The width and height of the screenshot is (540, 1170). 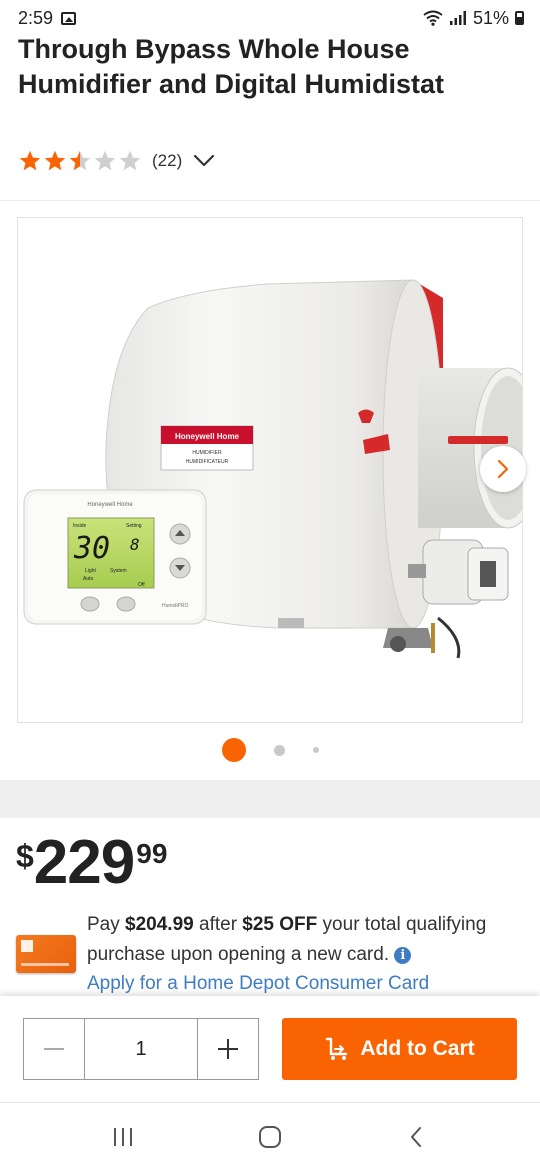 What do you see at coordinates (110, 505) in the screenshot?
I see `thermostat-brand-label: Honeywell Home` at bounding box center [110, 505].